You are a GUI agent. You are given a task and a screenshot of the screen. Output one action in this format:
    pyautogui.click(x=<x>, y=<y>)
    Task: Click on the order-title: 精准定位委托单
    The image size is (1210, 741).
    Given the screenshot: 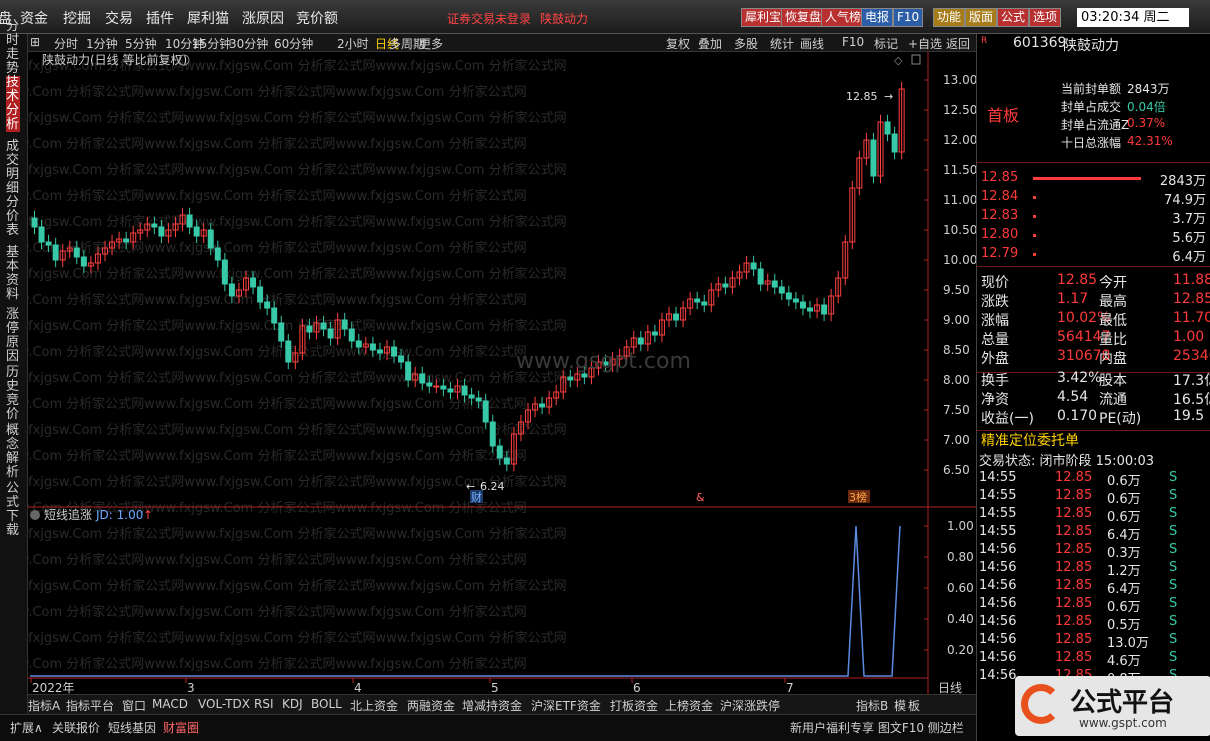 What is the action you would take?
    pyautogui.click(x=1030, y=440)
    